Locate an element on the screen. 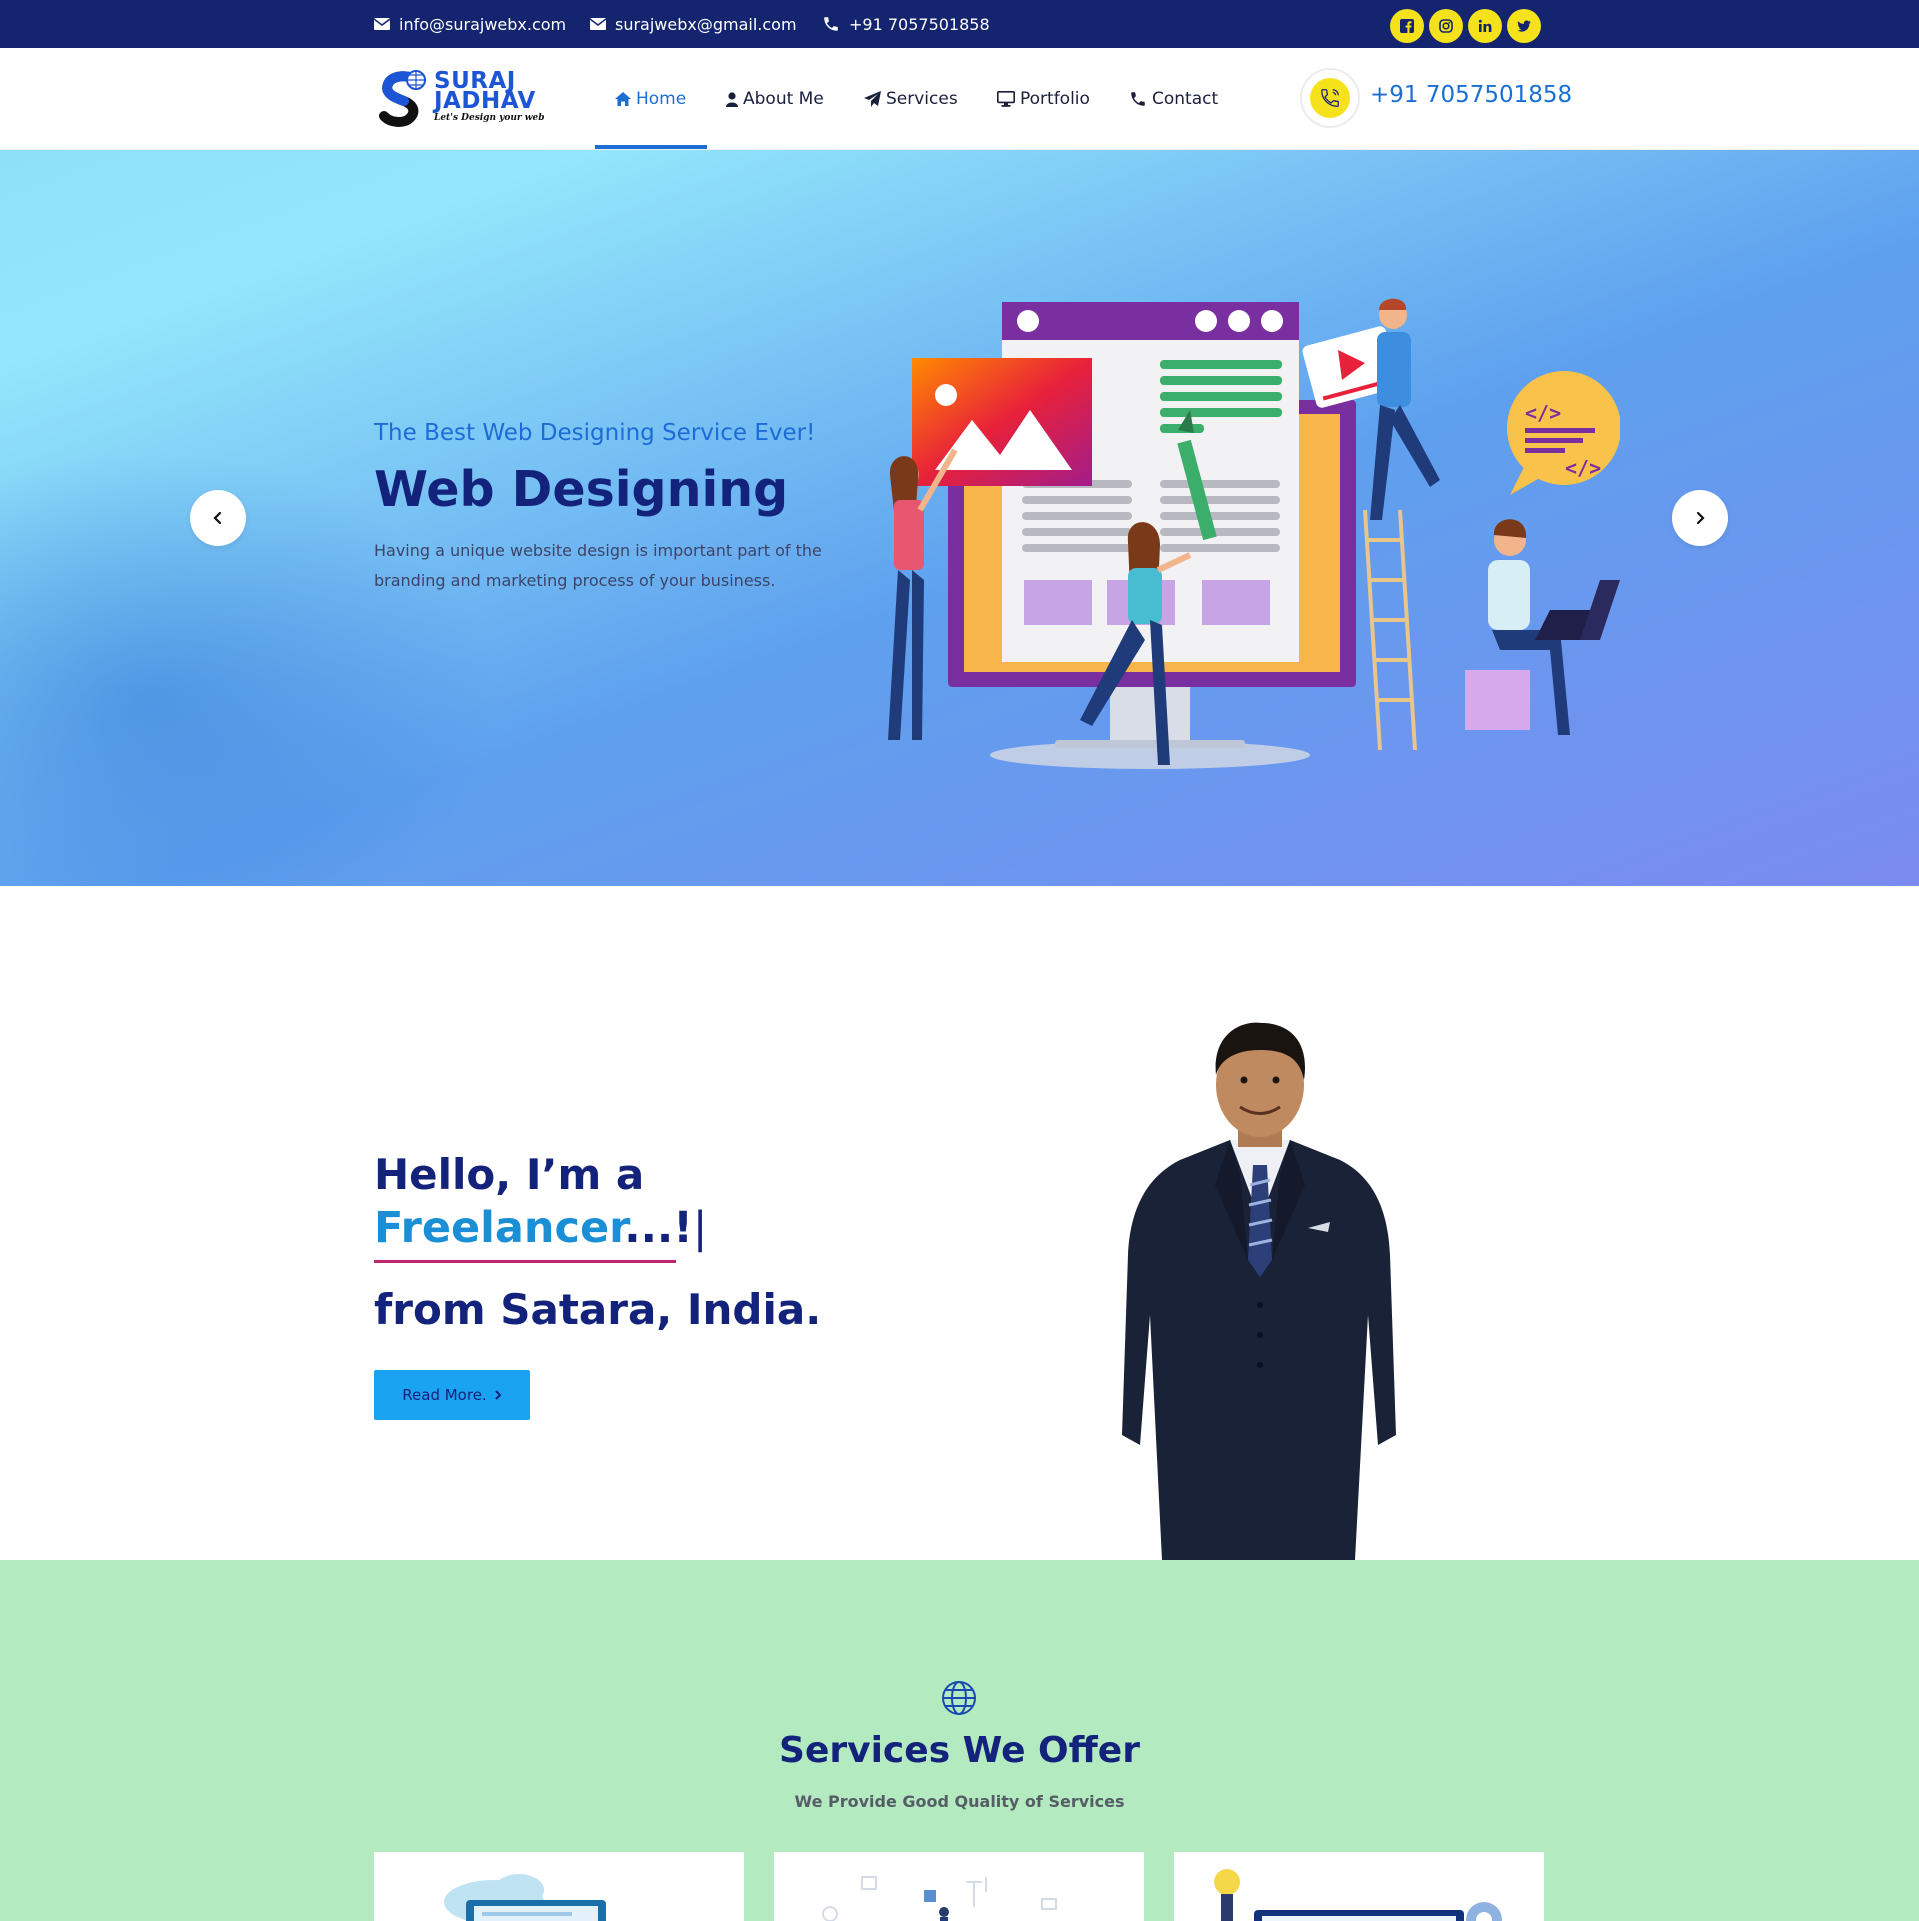 This screenshot has height=1921, width=1919. home-icon is located at coordinates (623, 99).